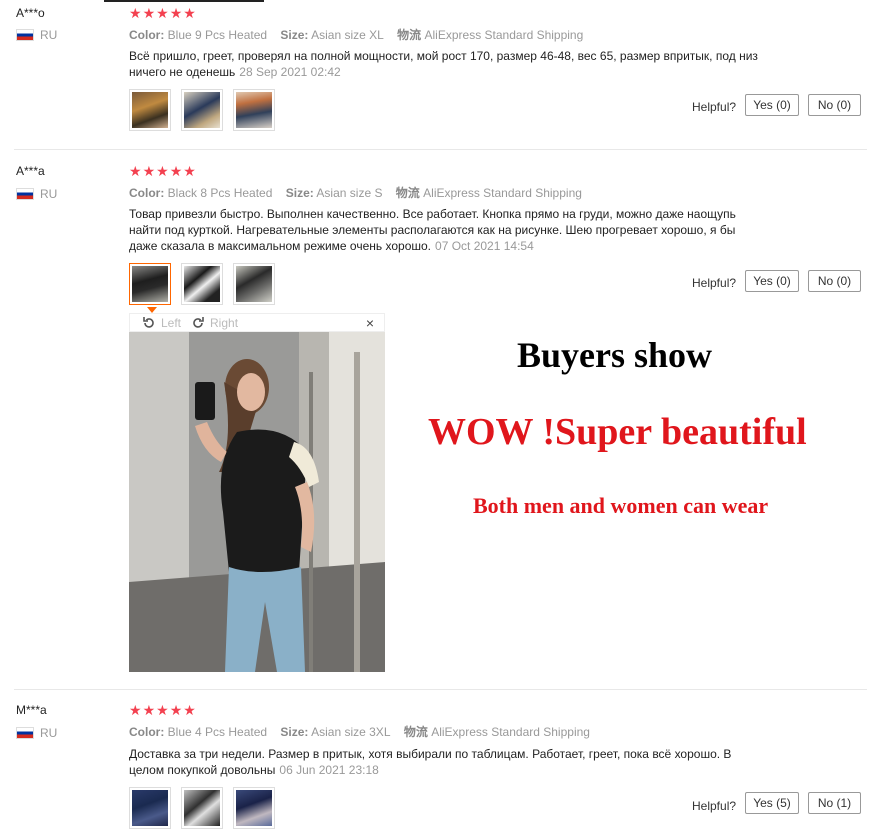 The height and width of the screenshot is (835, 885). I want to click on color-value: Blue 4 Pcs Heated, so click(217, 732).